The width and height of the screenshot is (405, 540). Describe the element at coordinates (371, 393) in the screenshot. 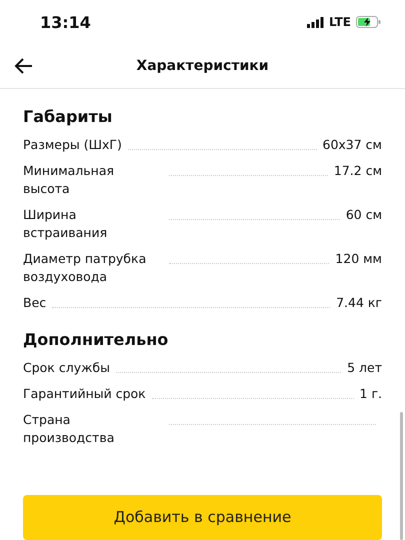

I see `spec-value: 1 г.` at that location.